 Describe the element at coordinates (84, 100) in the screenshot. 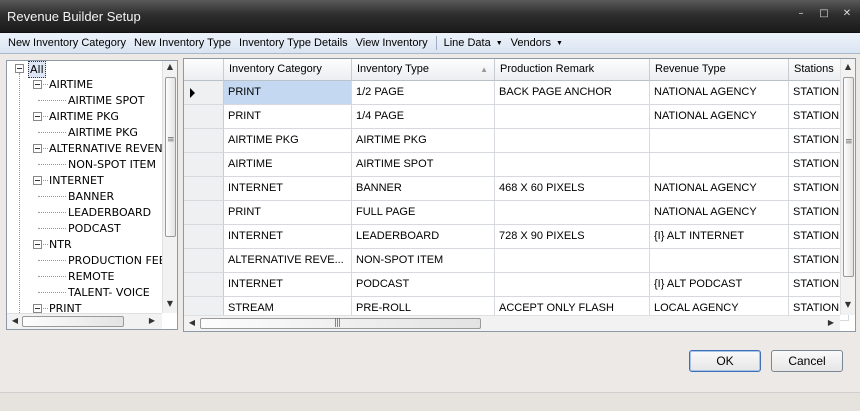

I see `tree-type-node: AIRTIME SPOT` at that location.